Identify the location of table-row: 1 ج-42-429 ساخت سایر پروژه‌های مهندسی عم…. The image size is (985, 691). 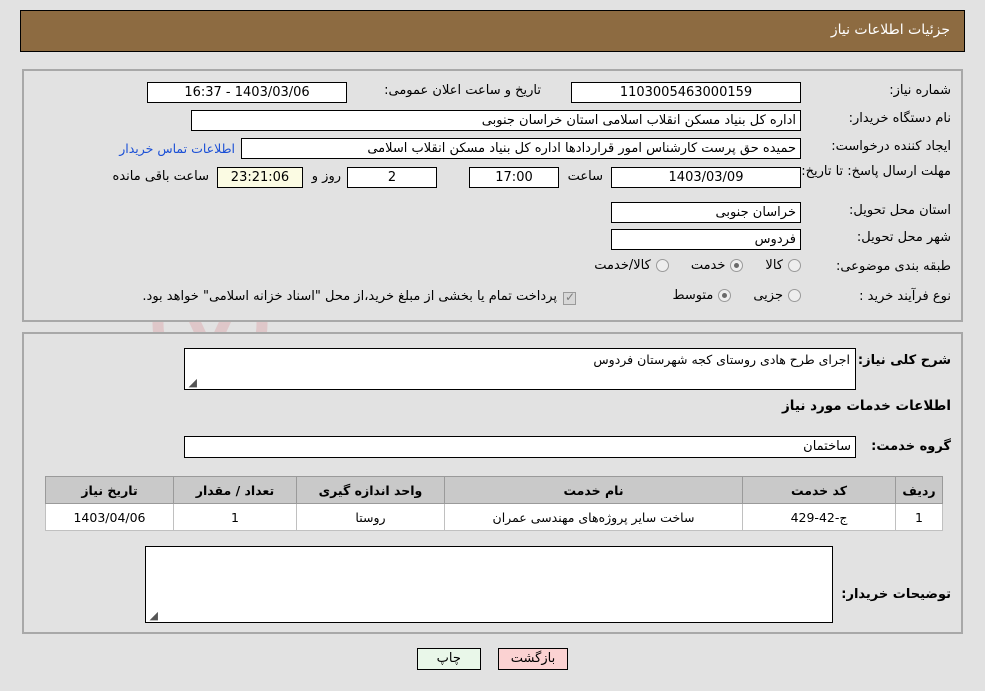
(494, 517).